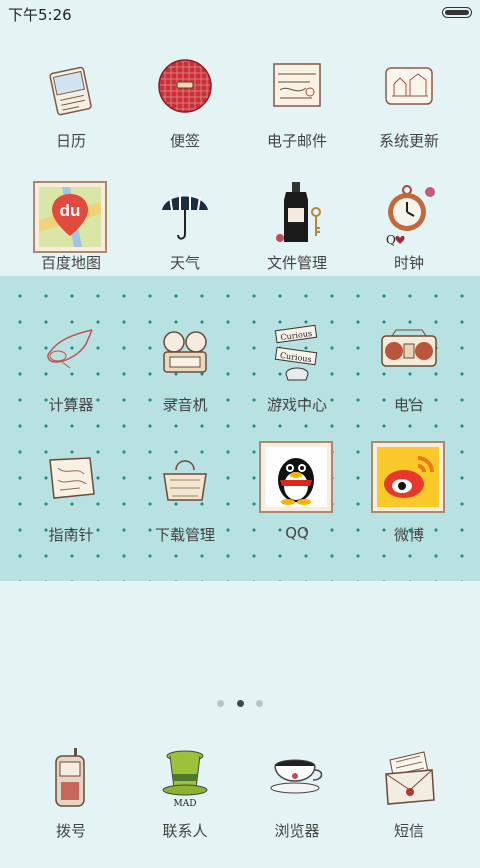 This screenshot has width=480, height=868. I want to click on app-label: 联系人, so click(185, 831).